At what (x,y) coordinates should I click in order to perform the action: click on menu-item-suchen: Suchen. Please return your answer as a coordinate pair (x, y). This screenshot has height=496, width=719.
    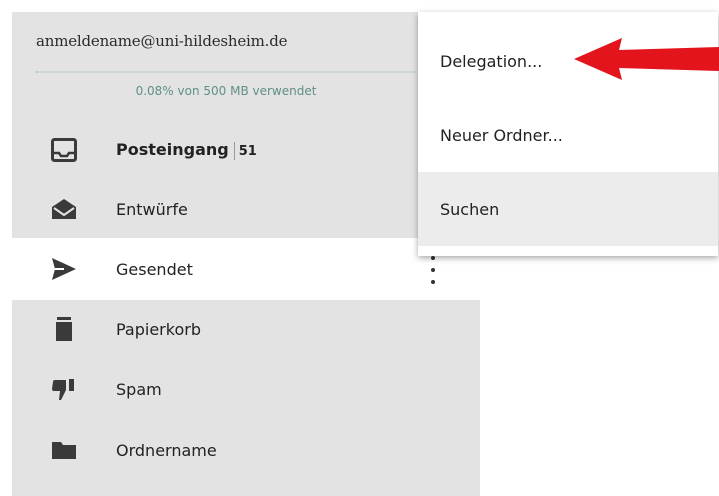
    Looking at the image, I should click on (568, 209).